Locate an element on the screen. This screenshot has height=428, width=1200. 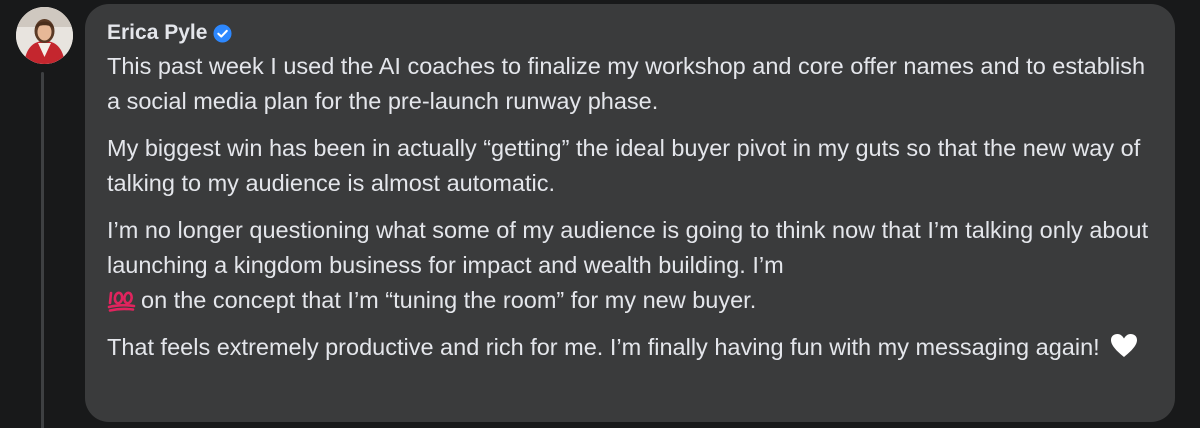
hundred-points-emoji-icon is located at coordinates (121, 301).